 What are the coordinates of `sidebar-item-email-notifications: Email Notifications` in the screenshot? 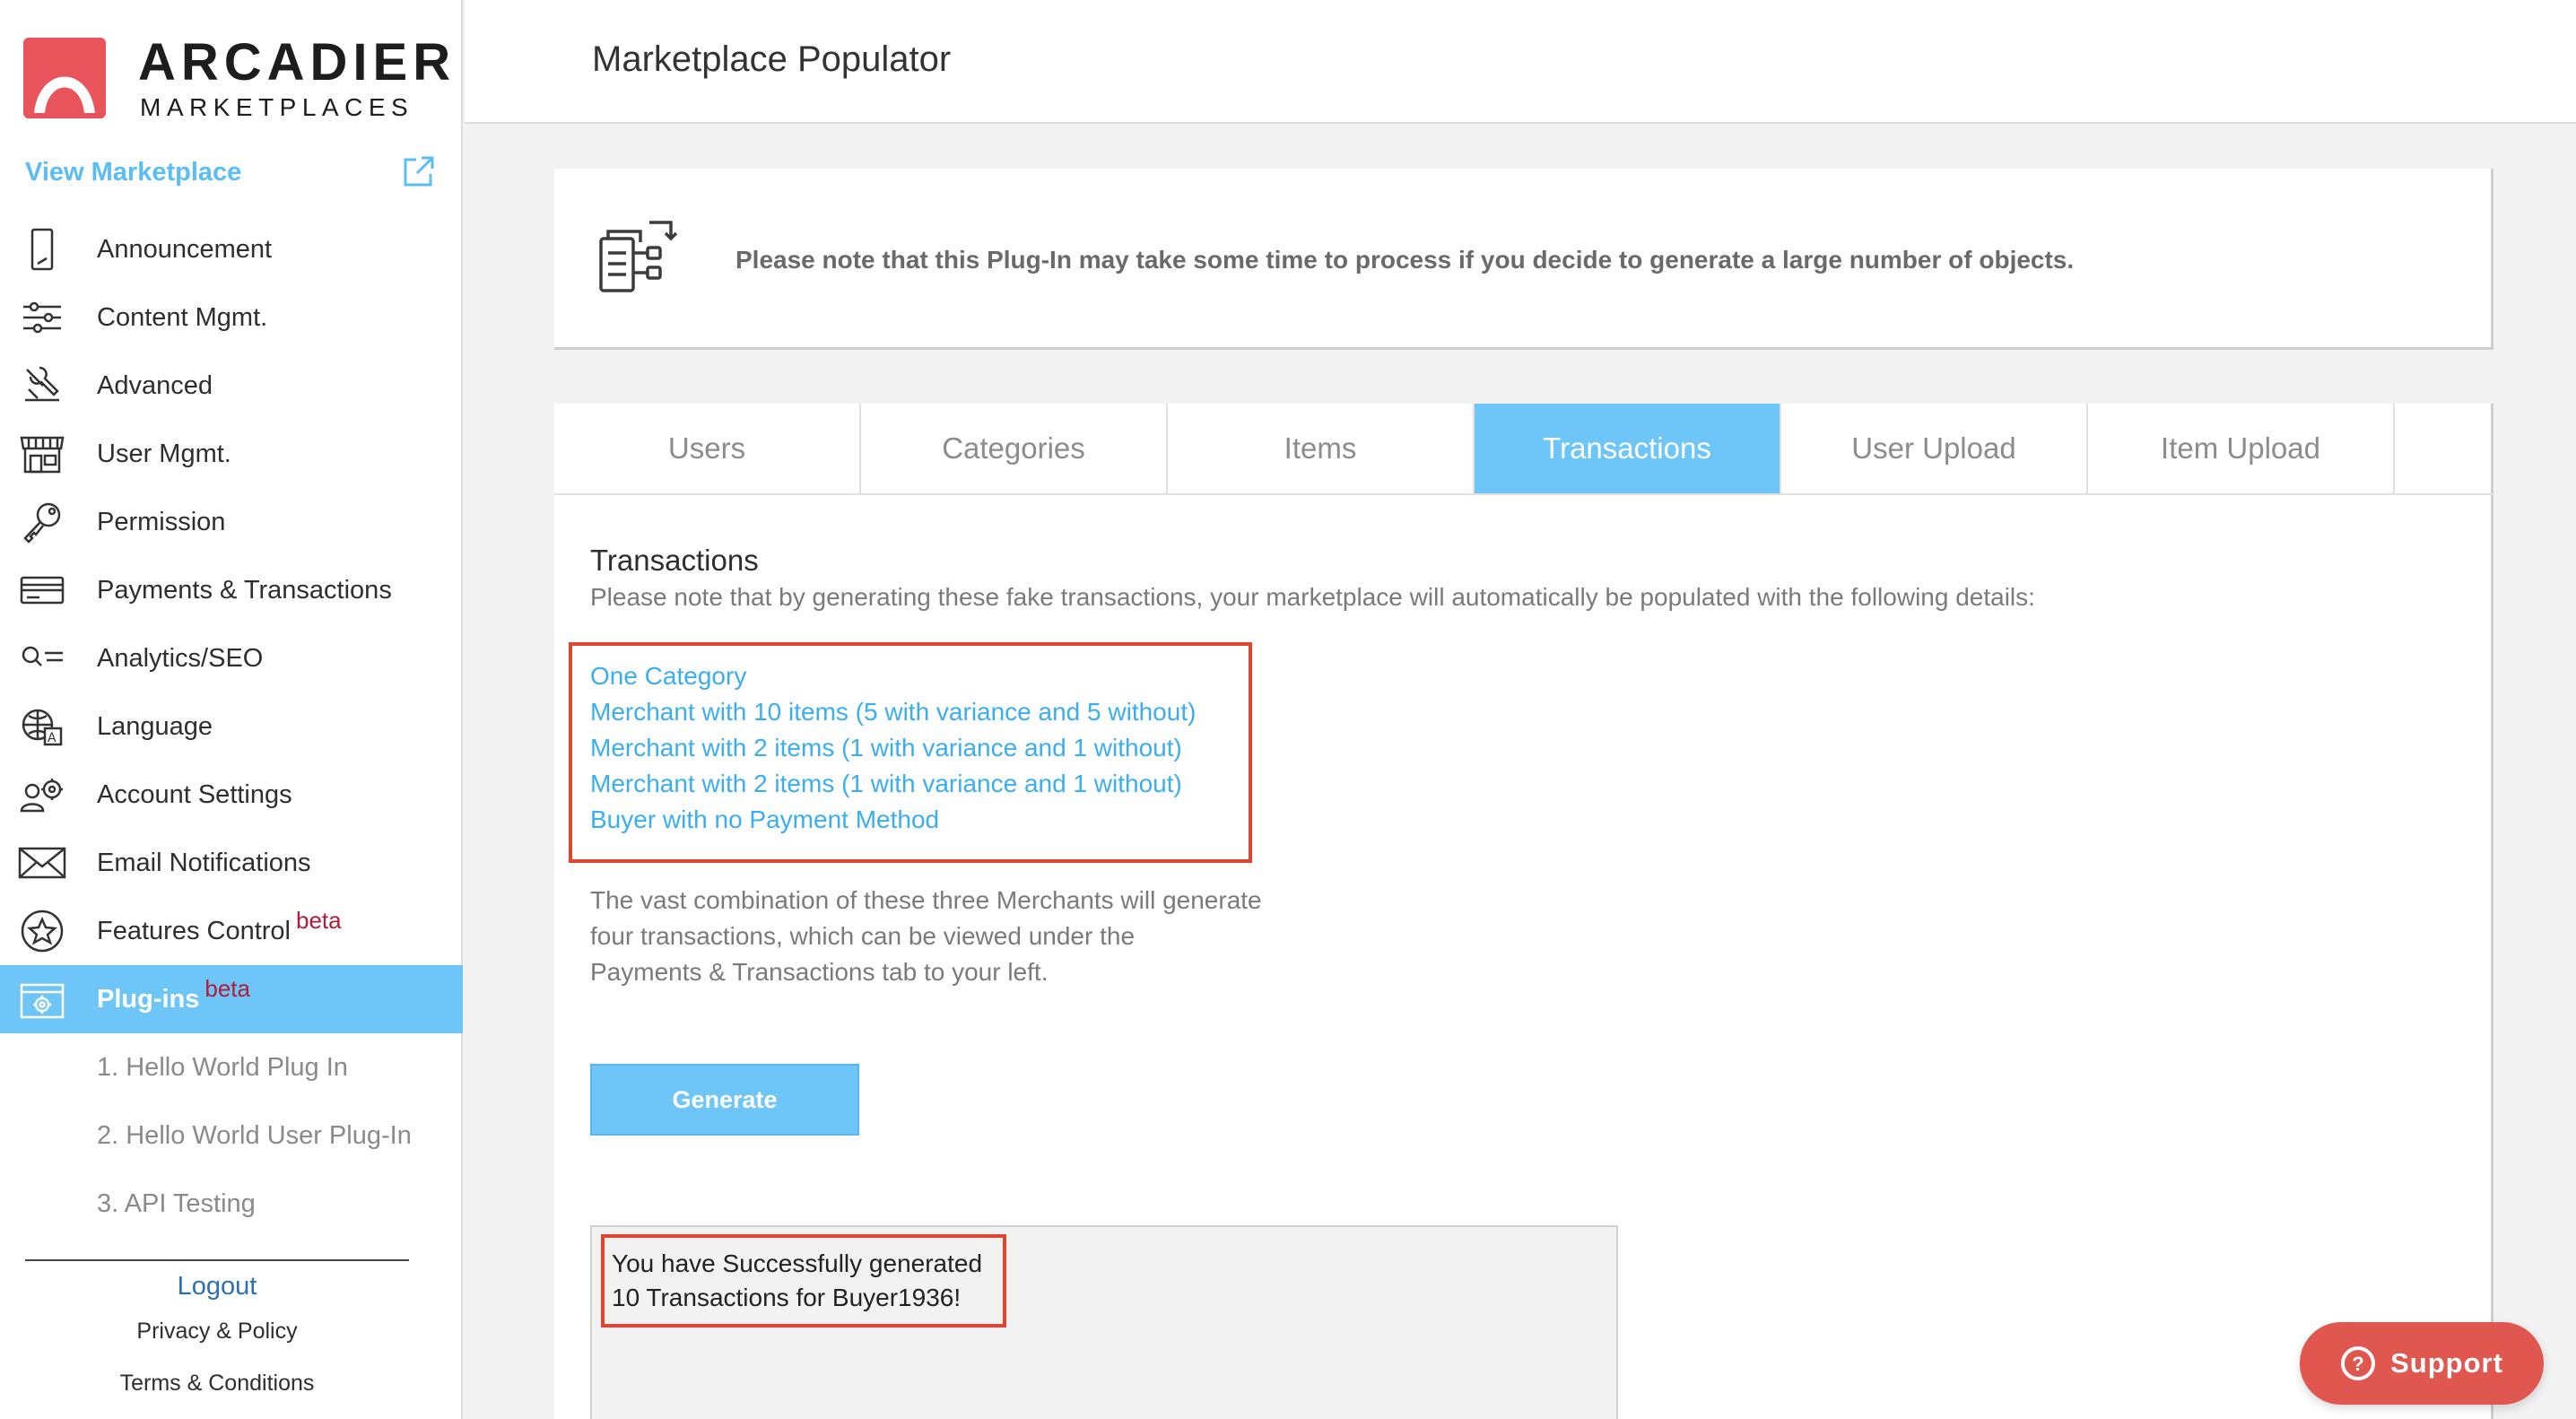 It's located at (231, 863).